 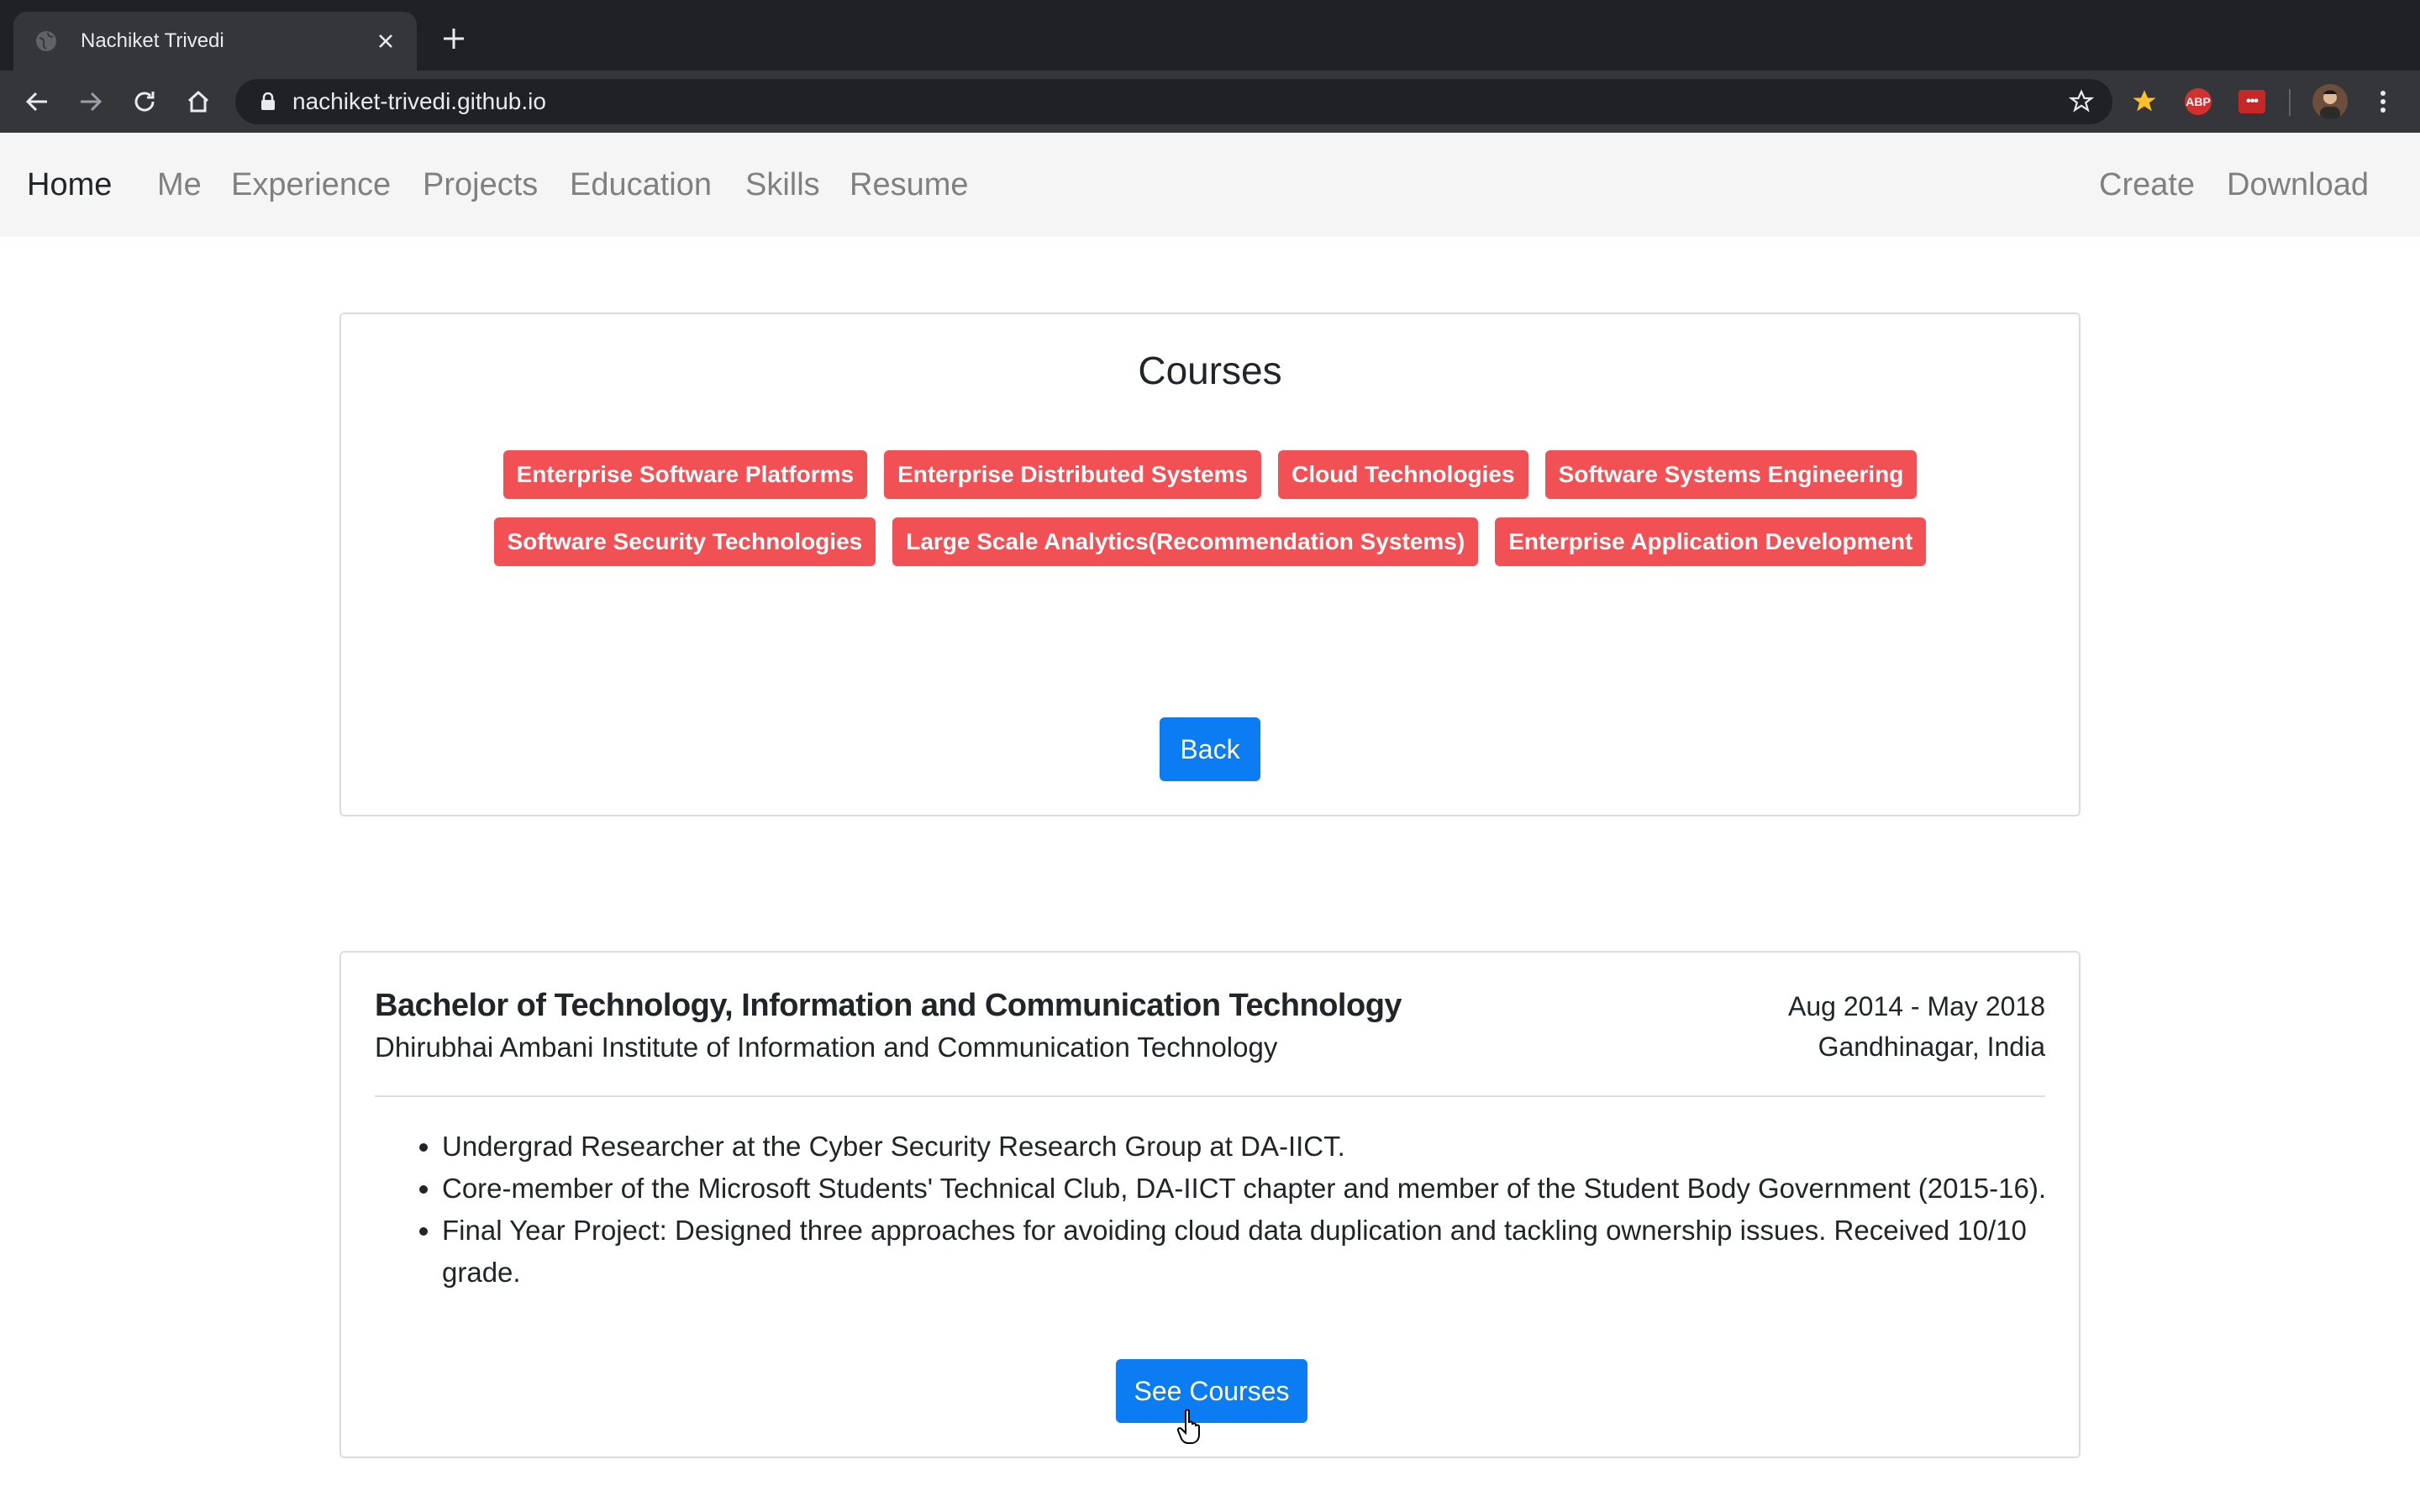 What do you see at coordinates (684, 541) in the screenshot?
I see `course-badge: Software Security Technologies` at bounding box center [684, 541].